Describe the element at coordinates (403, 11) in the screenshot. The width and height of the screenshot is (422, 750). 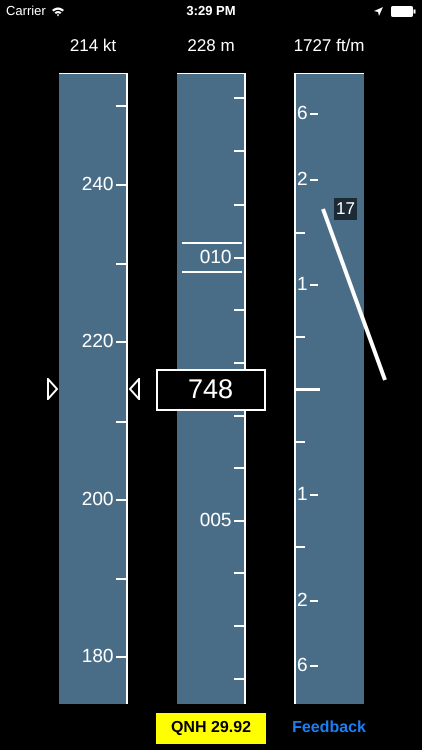
I see `battery-icon` at that location.